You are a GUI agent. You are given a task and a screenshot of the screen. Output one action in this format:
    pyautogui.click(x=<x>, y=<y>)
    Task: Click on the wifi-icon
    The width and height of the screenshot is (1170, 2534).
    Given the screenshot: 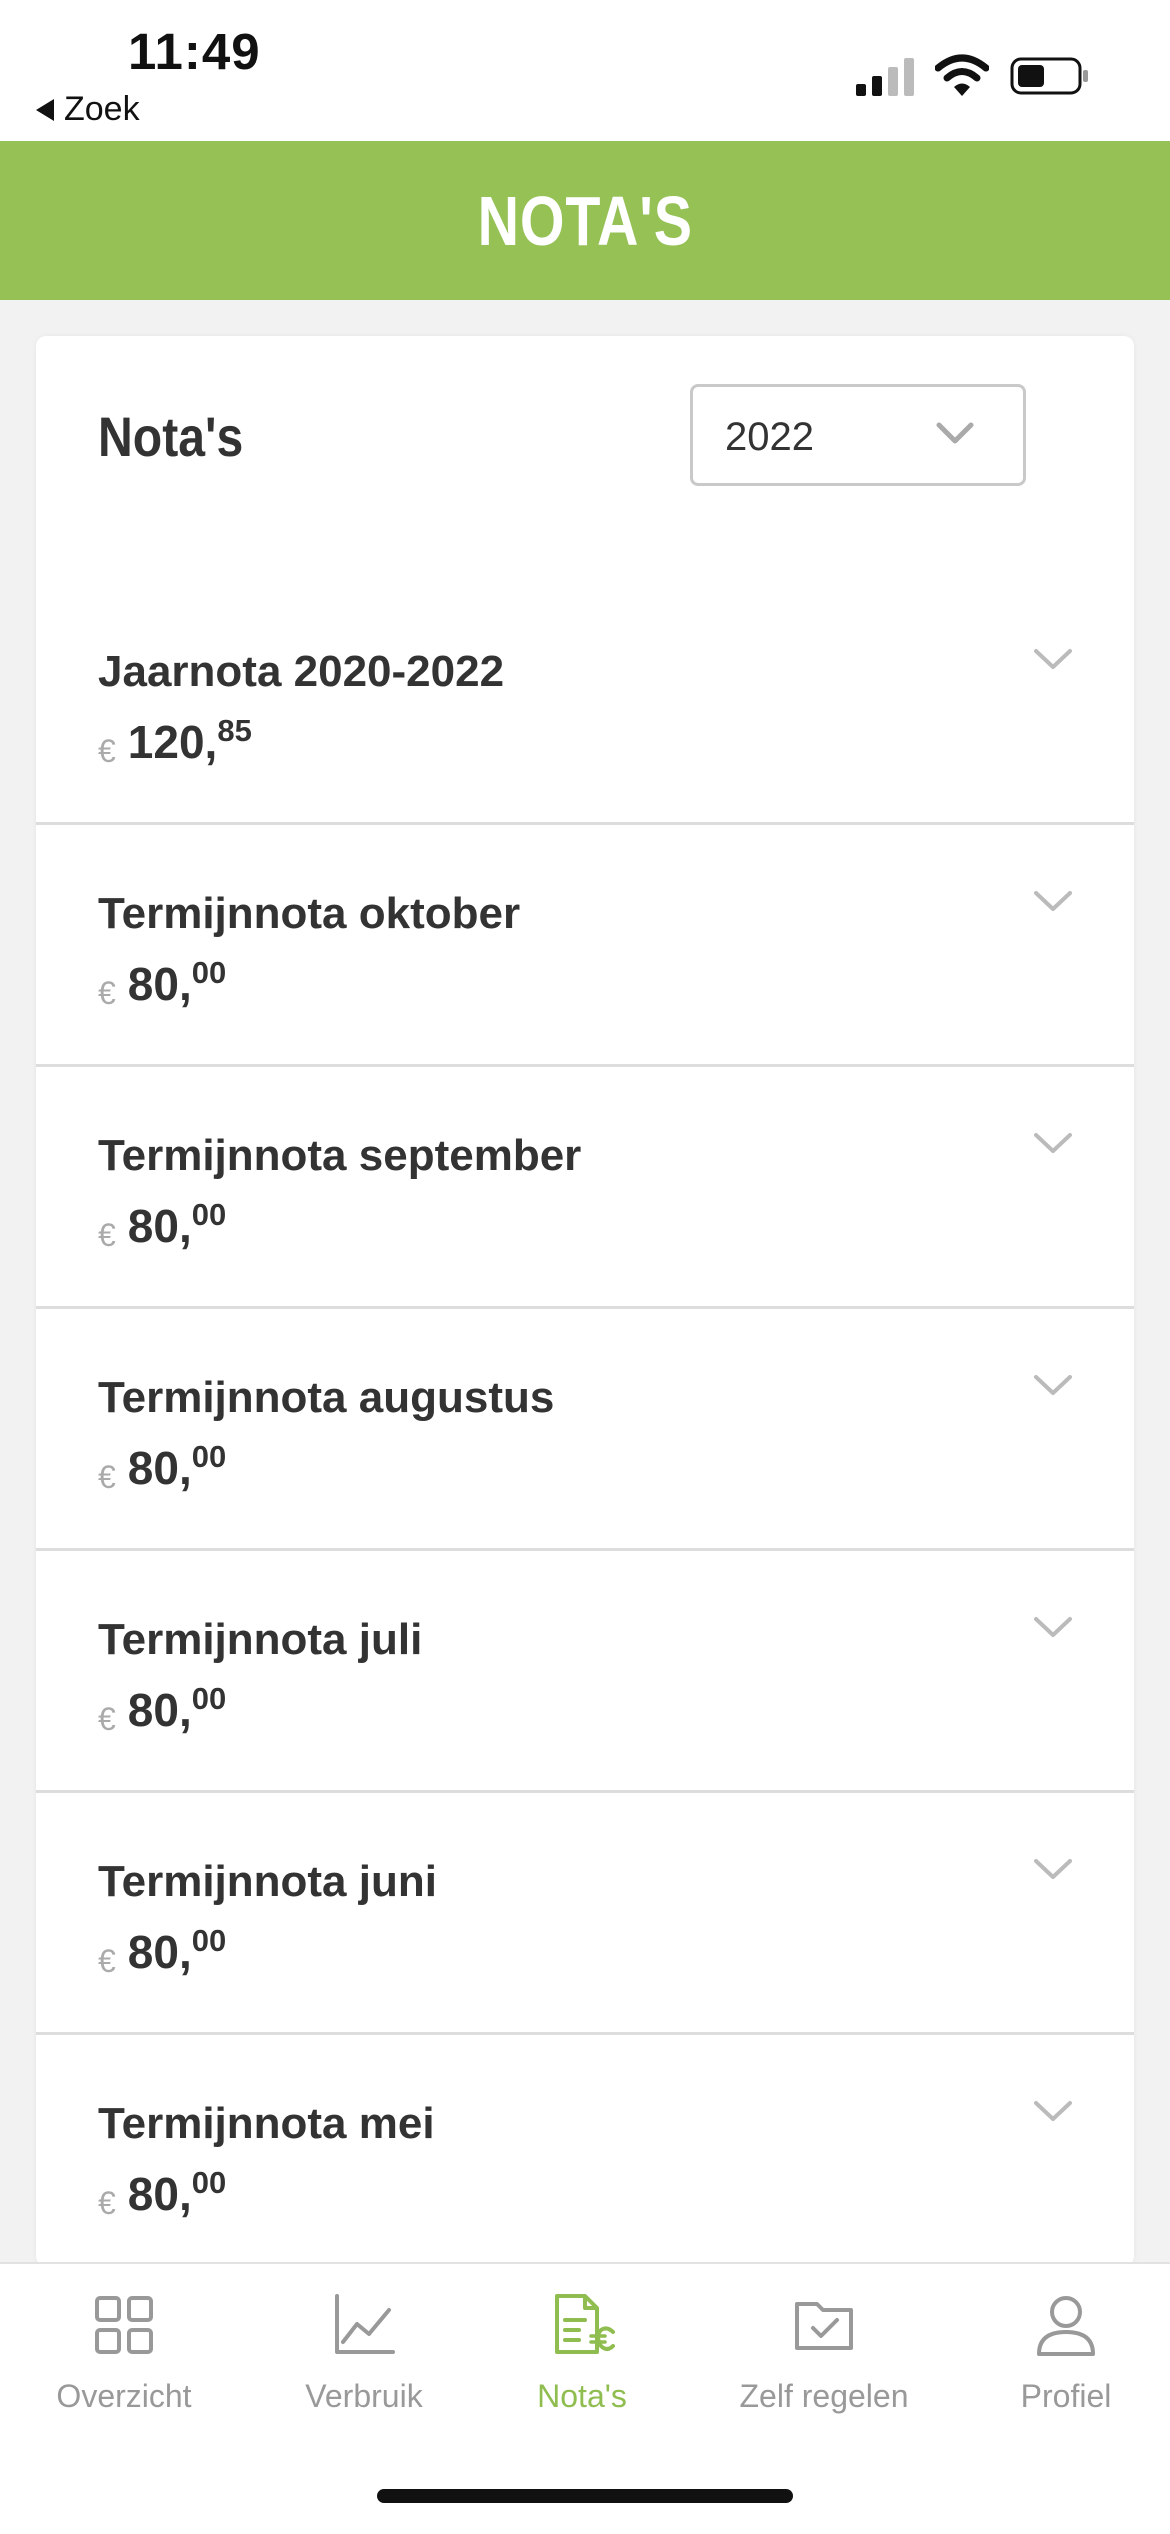 What is the action you would take?
    pyautogui.click(x=962, y=75)
    